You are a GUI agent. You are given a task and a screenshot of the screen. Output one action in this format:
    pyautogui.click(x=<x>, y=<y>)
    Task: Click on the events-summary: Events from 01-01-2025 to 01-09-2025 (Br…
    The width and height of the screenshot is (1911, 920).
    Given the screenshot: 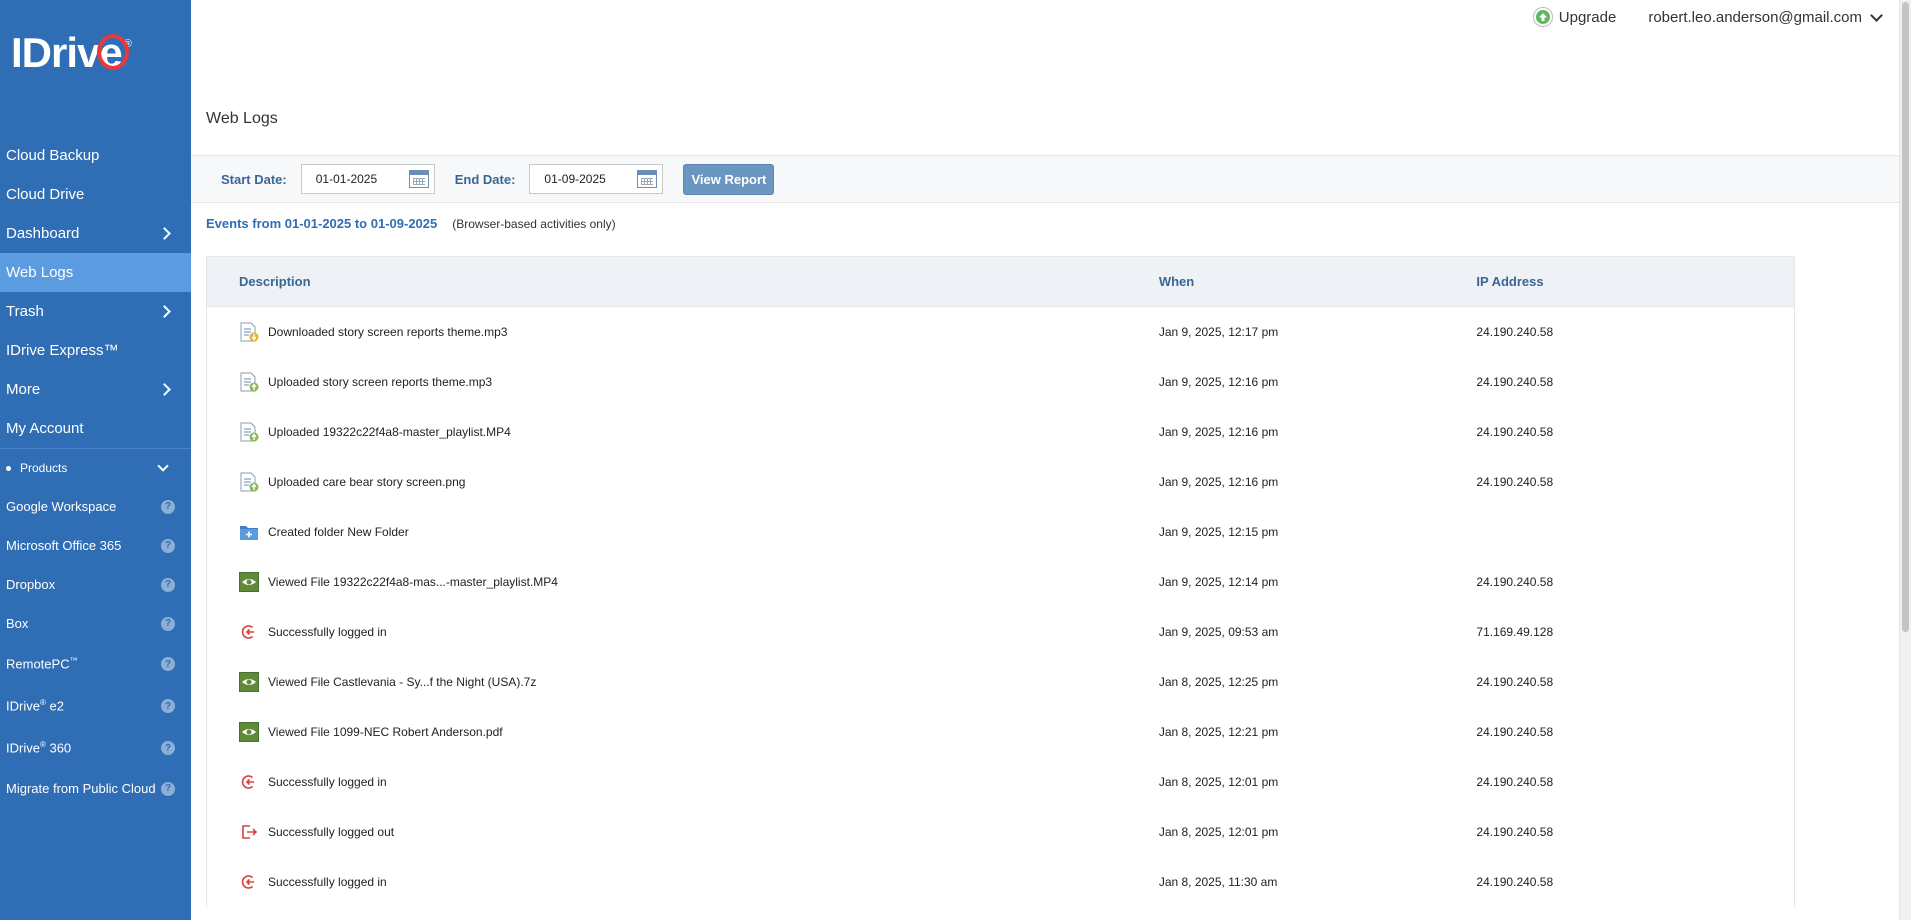 What is the action you would take?
    pyautogui.click(x=411, y=223)
    